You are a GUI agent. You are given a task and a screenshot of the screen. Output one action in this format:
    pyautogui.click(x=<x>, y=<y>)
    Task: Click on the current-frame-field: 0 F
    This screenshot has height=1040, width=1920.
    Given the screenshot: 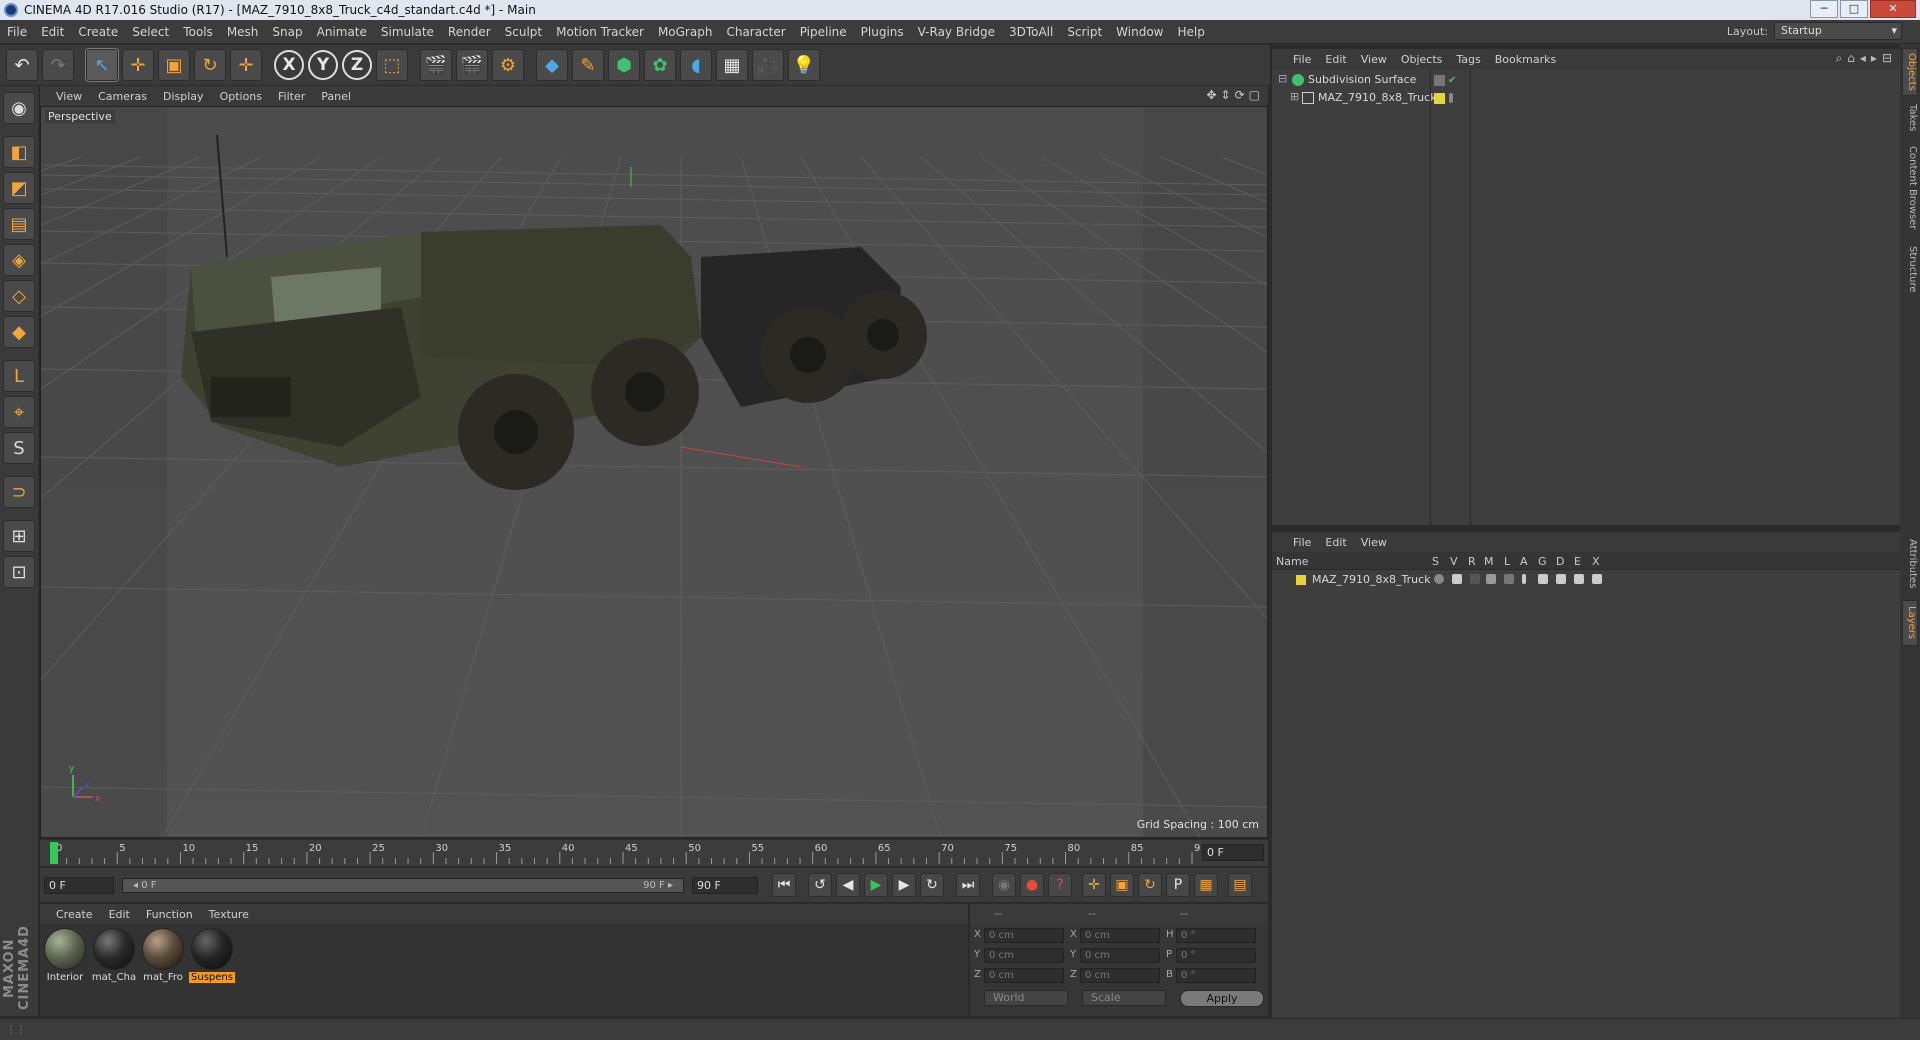 What is the action you would take?
    pyautogui.click(x=1233, y=852)
    